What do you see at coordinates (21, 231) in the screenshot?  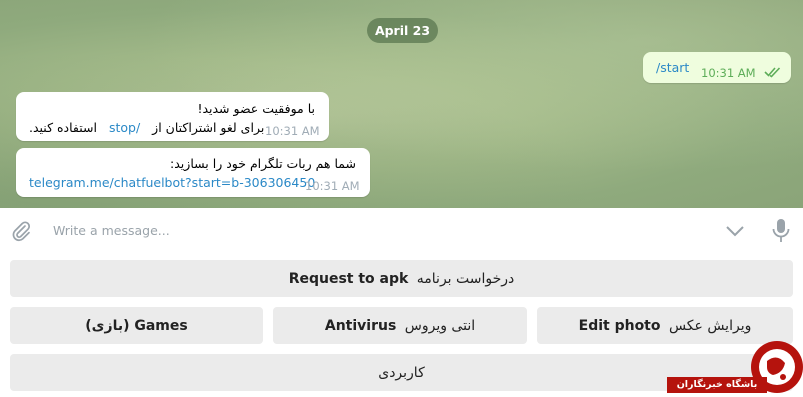 I see `paperclip-icon` at bounding box center [21, 231].